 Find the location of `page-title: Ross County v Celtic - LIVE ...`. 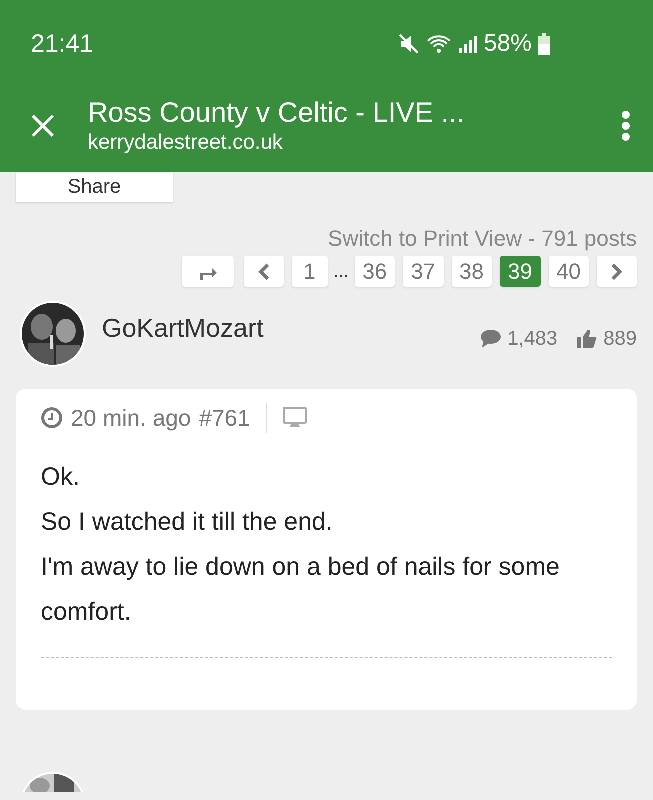

page-title: Ross County v Celtic - LIVE ... is located at coordinates (277, 113).